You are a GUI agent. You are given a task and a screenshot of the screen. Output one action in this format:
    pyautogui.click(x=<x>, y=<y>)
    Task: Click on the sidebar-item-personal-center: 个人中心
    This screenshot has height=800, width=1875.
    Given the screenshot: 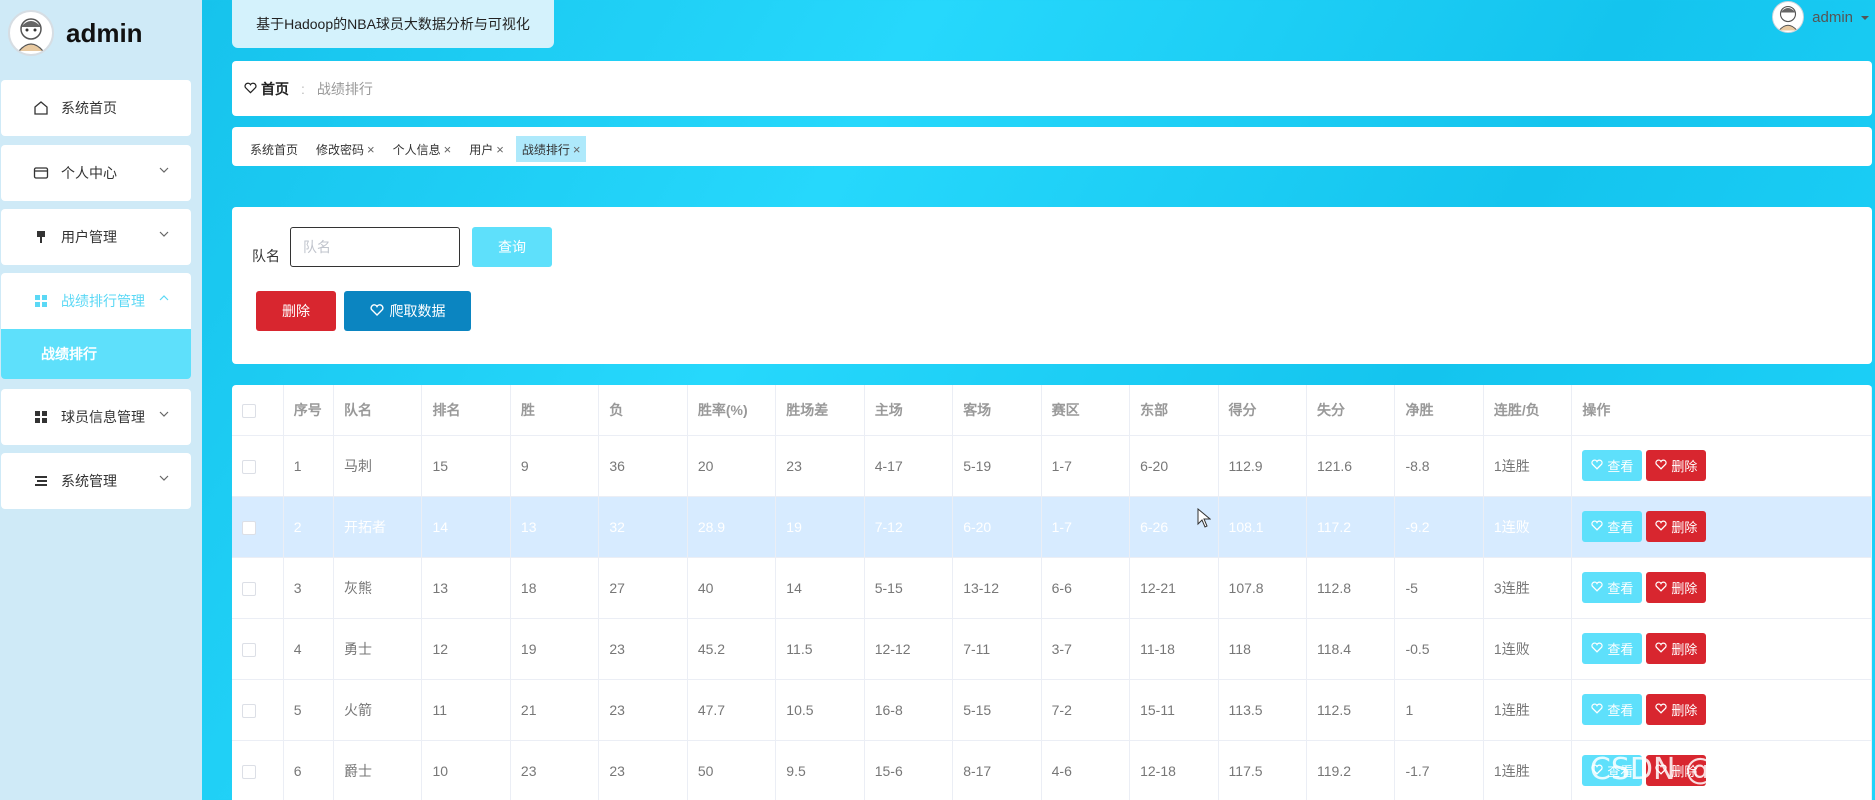 What is the action you would take?
    pyautogui.click(x=96, y=173)
    